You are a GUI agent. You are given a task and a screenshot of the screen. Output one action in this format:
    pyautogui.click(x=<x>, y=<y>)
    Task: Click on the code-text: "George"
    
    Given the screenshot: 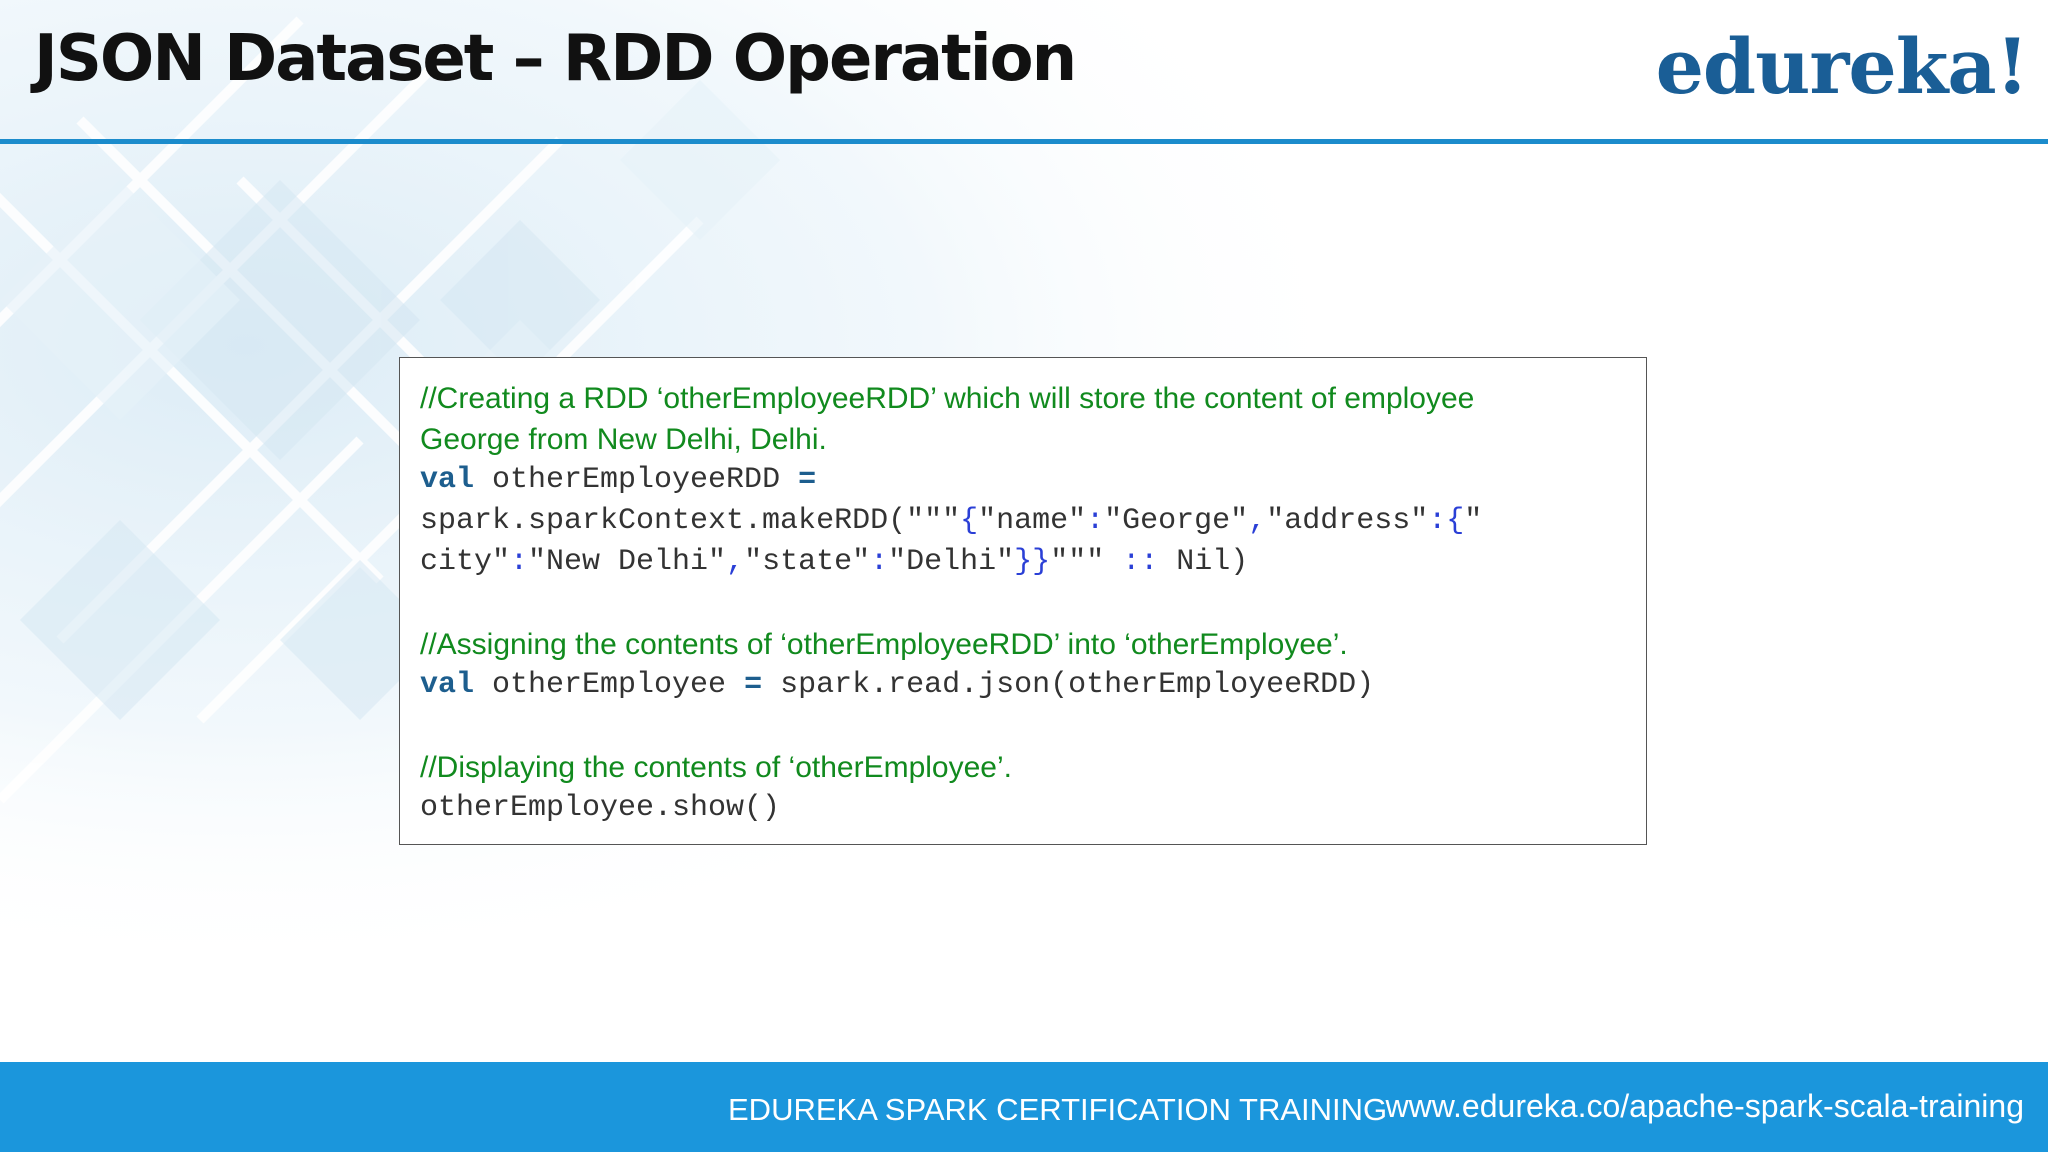 What is the action you would take?
    pyautogui.click(x=1176, y=521)
    